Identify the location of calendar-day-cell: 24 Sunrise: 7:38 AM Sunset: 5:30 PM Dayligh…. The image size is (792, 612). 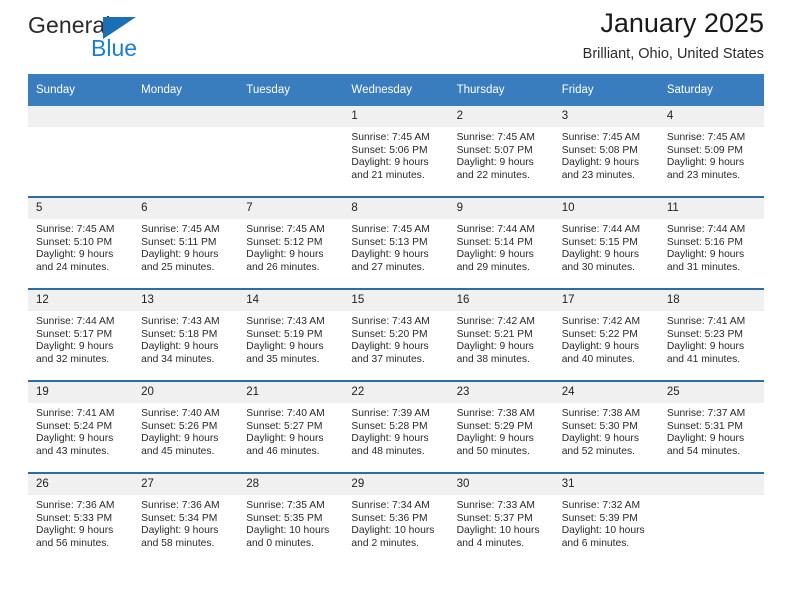
(606, 427).